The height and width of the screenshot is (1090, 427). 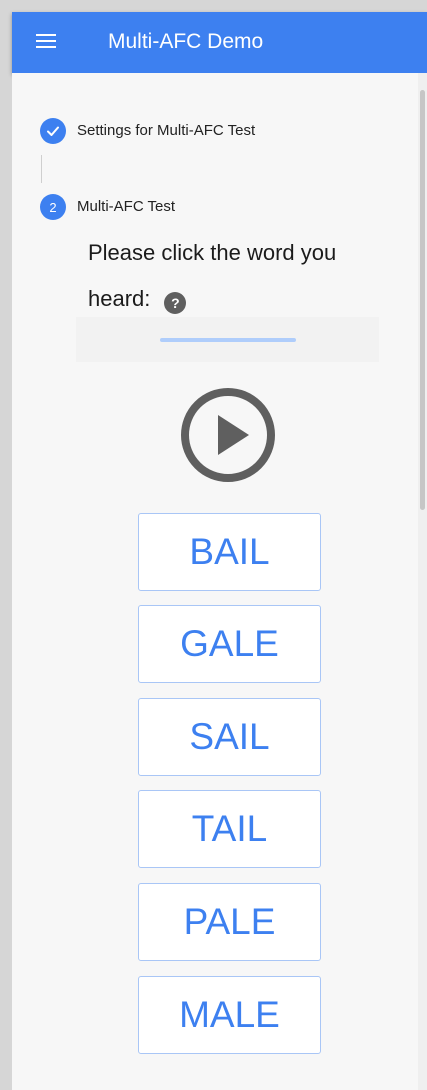 What do you see at coordinates (228, 435) in the screenshot?
I see `play-icon` at bounding box center [228, 435].